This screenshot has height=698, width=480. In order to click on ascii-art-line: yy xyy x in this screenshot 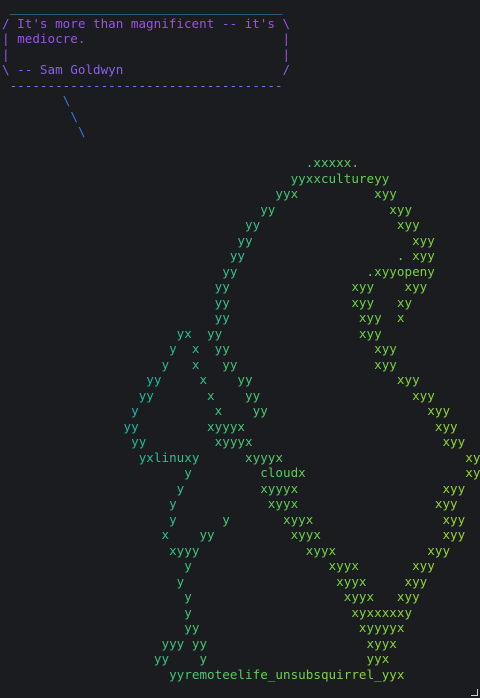, I will do `click(309, 317)`.